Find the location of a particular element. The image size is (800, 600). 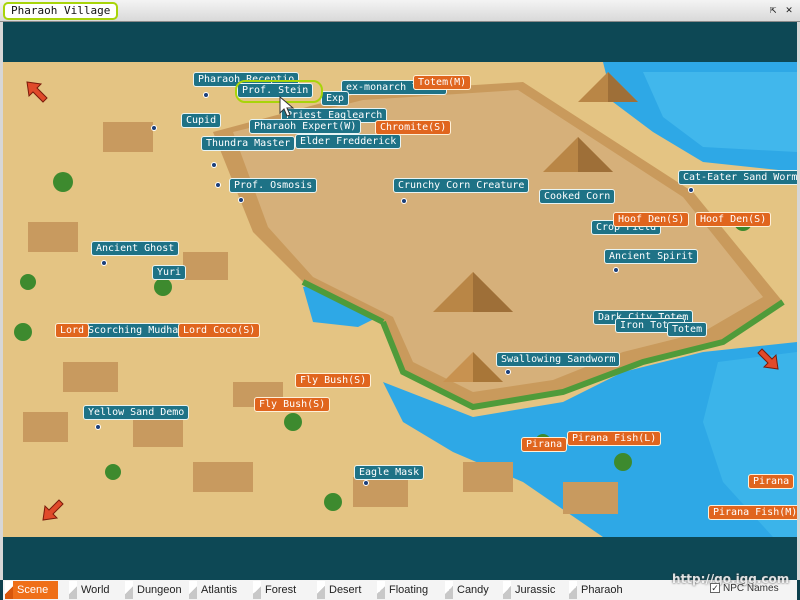

npc-names-toggle: ✓ NPC Names is located at coordinates (744, 588).